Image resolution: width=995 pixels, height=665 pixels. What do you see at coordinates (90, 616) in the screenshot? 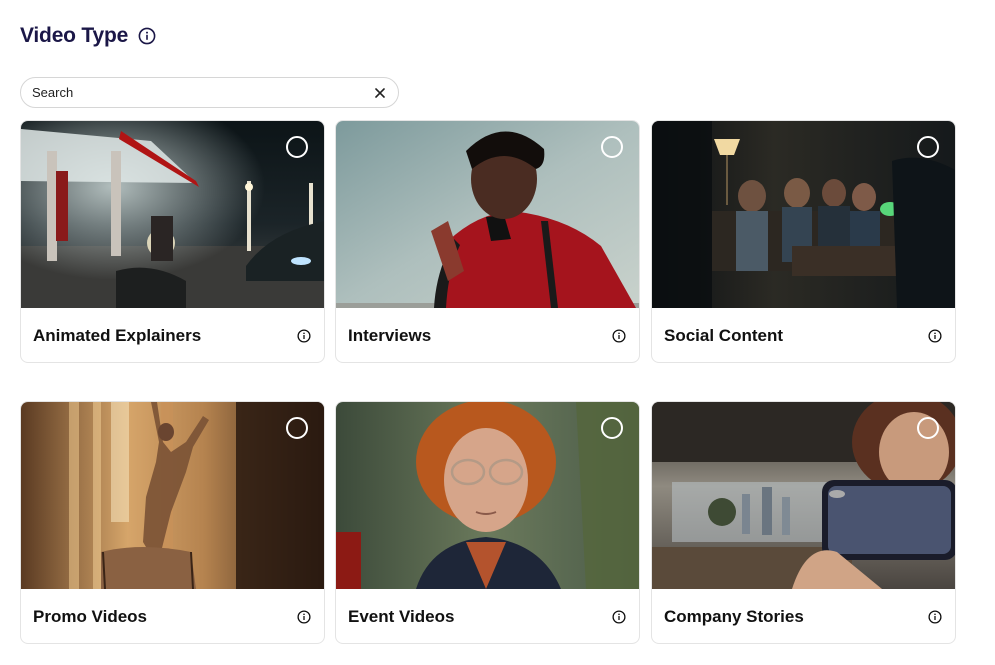
I see `card-label: Promo Videos` at bounding box center [90, 616].